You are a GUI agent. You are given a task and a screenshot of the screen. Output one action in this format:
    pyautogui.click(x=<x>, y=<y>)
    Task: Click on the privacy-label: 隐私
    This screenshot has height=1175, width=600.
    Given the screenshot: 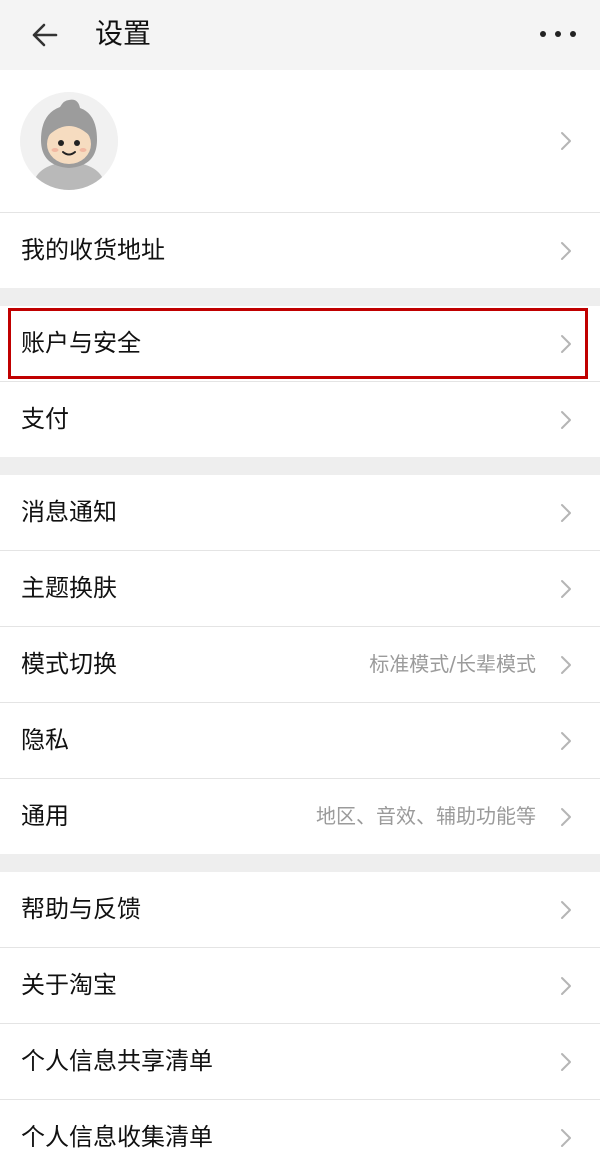 What is the action you would take?
    pyautogui.click(x=45, y=740)
    